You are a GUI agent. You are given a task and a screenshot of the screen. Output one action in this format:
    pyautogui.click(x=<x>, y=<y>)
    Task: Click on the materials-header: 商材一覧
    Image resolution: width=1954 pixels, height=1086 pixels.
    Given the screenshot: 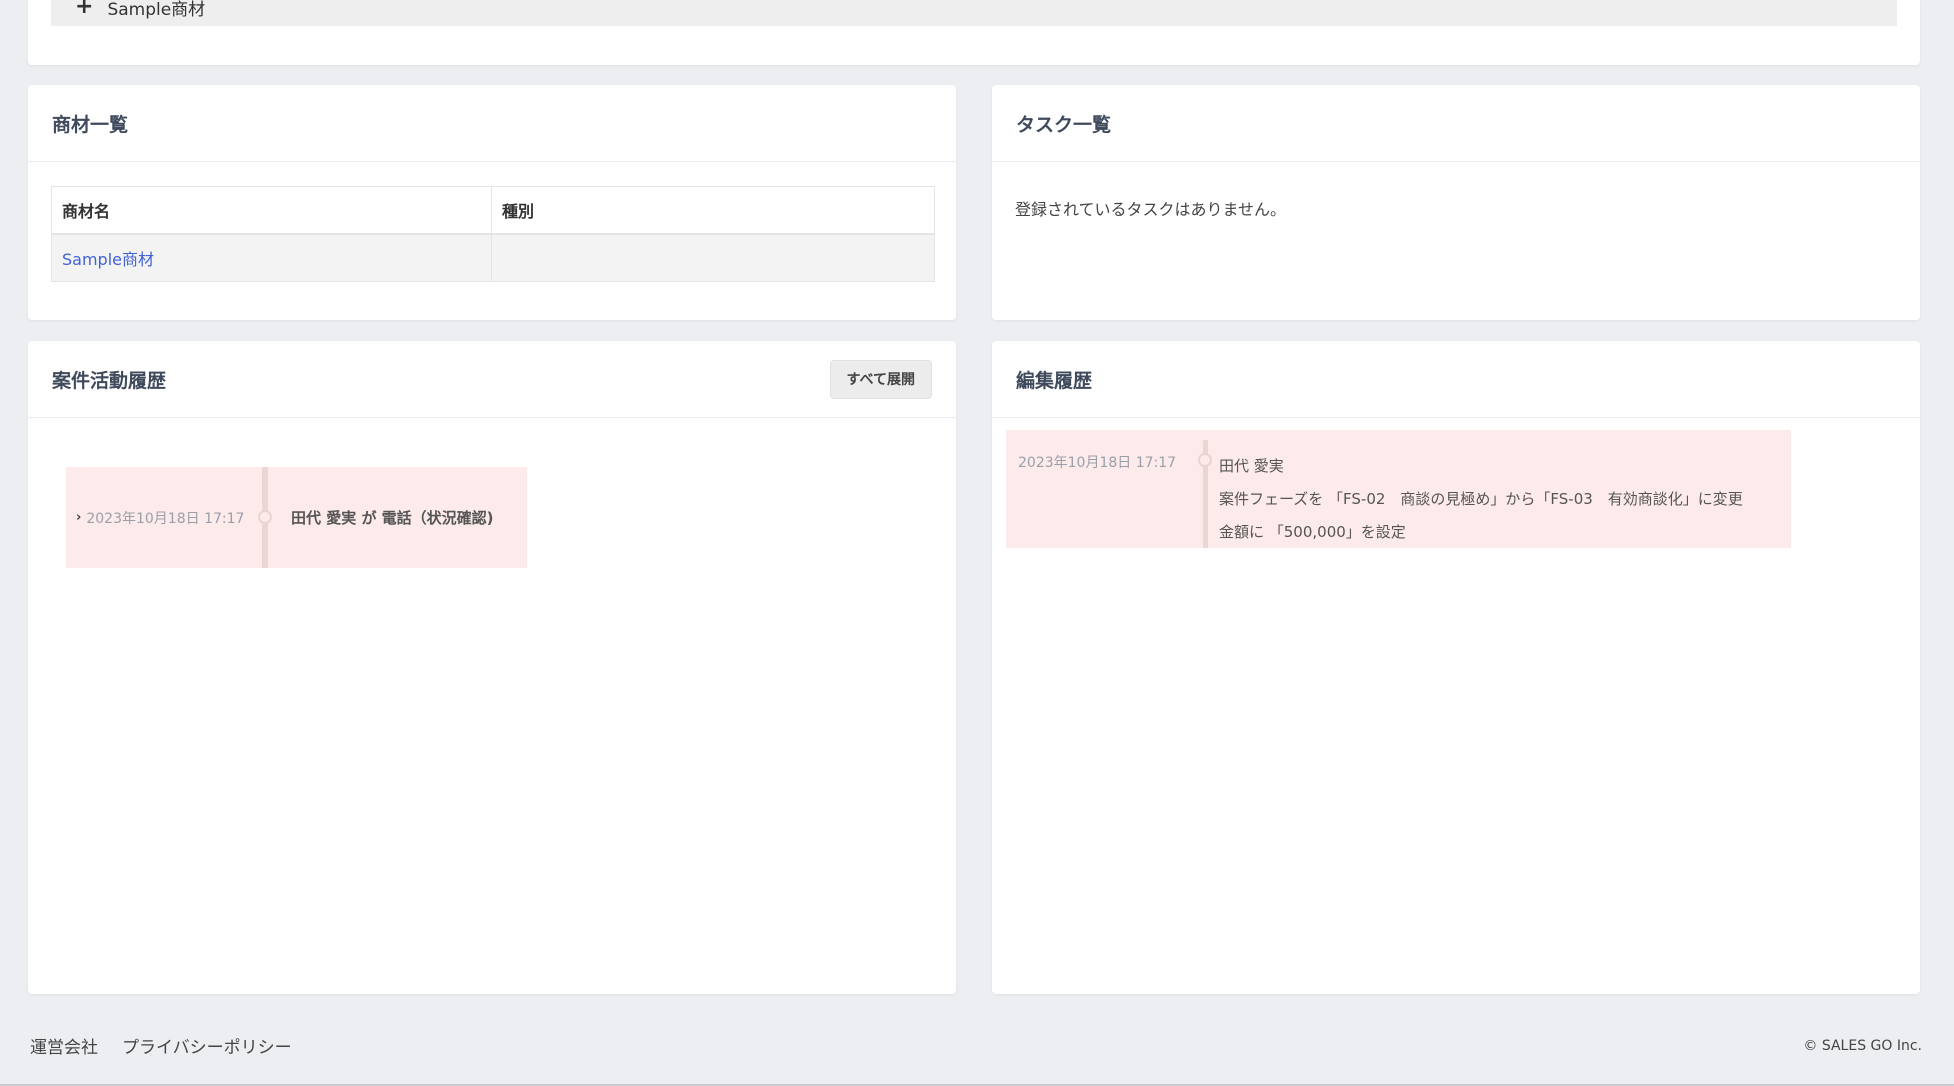 What is the action you would take?
    pyautogui.click(x=492, y=123)
    